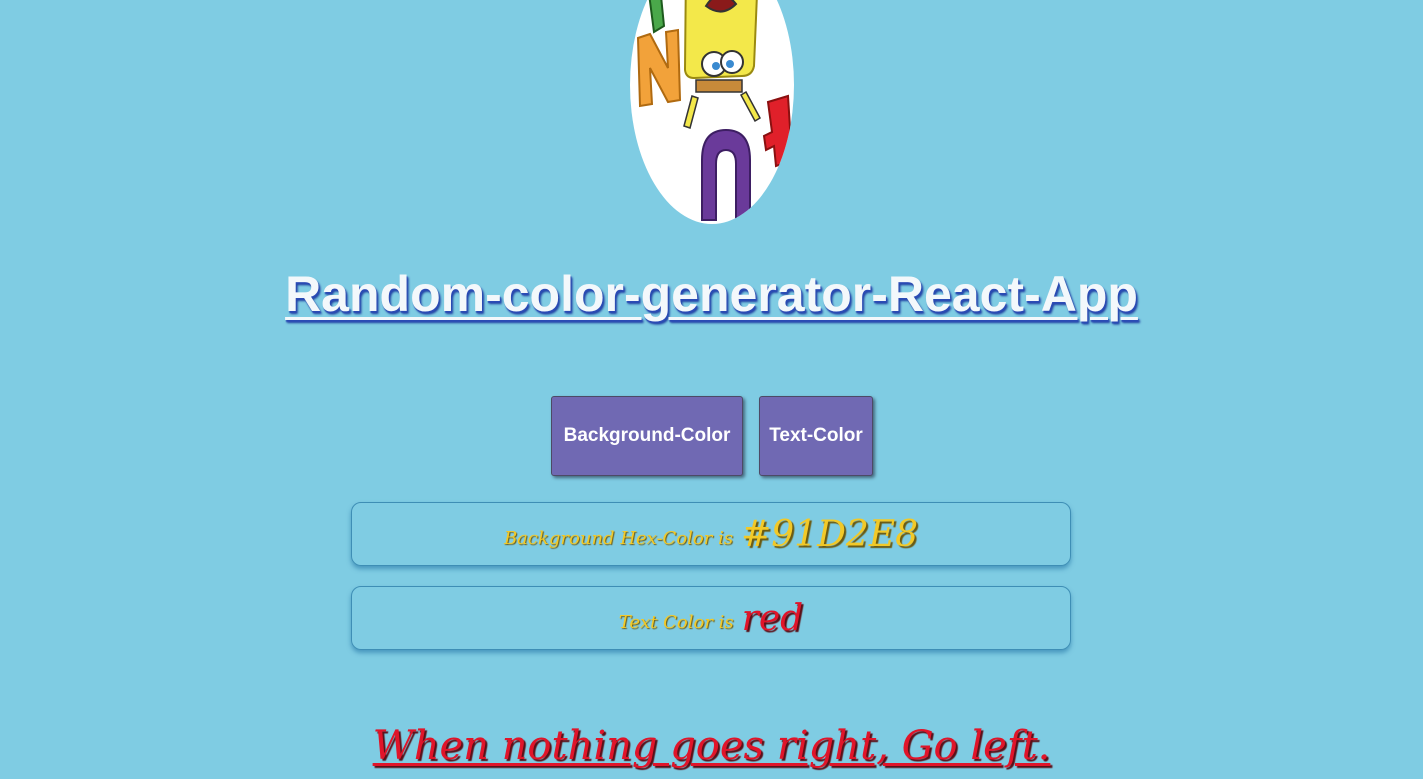  Describe the element at coordinates (712, 112) in the screenshot. I see `spongebob-logo-image` at that location.